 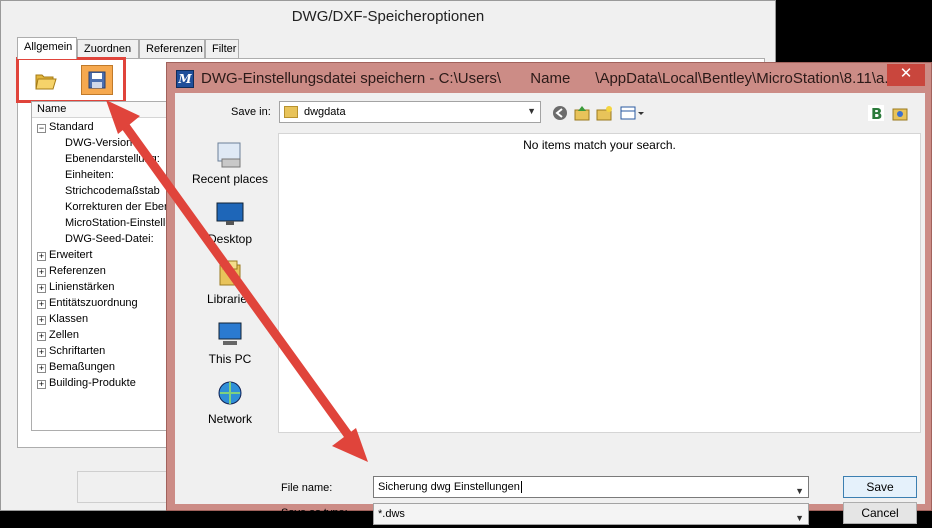 What do you see at coordinates (799, 518) in the screenshot?
I see `chevron-down-icon: ▼` at bounding box center [799, 518].